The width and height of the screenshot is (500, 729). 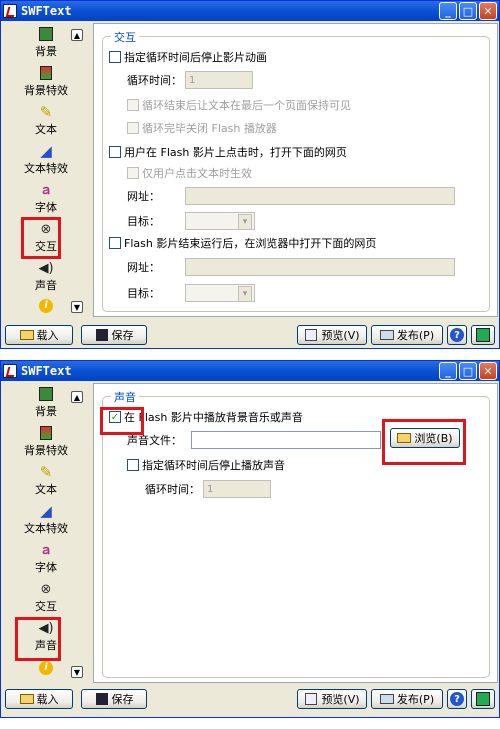 I want to click on stop-loop-checkbox, so click(x=115, y=57).